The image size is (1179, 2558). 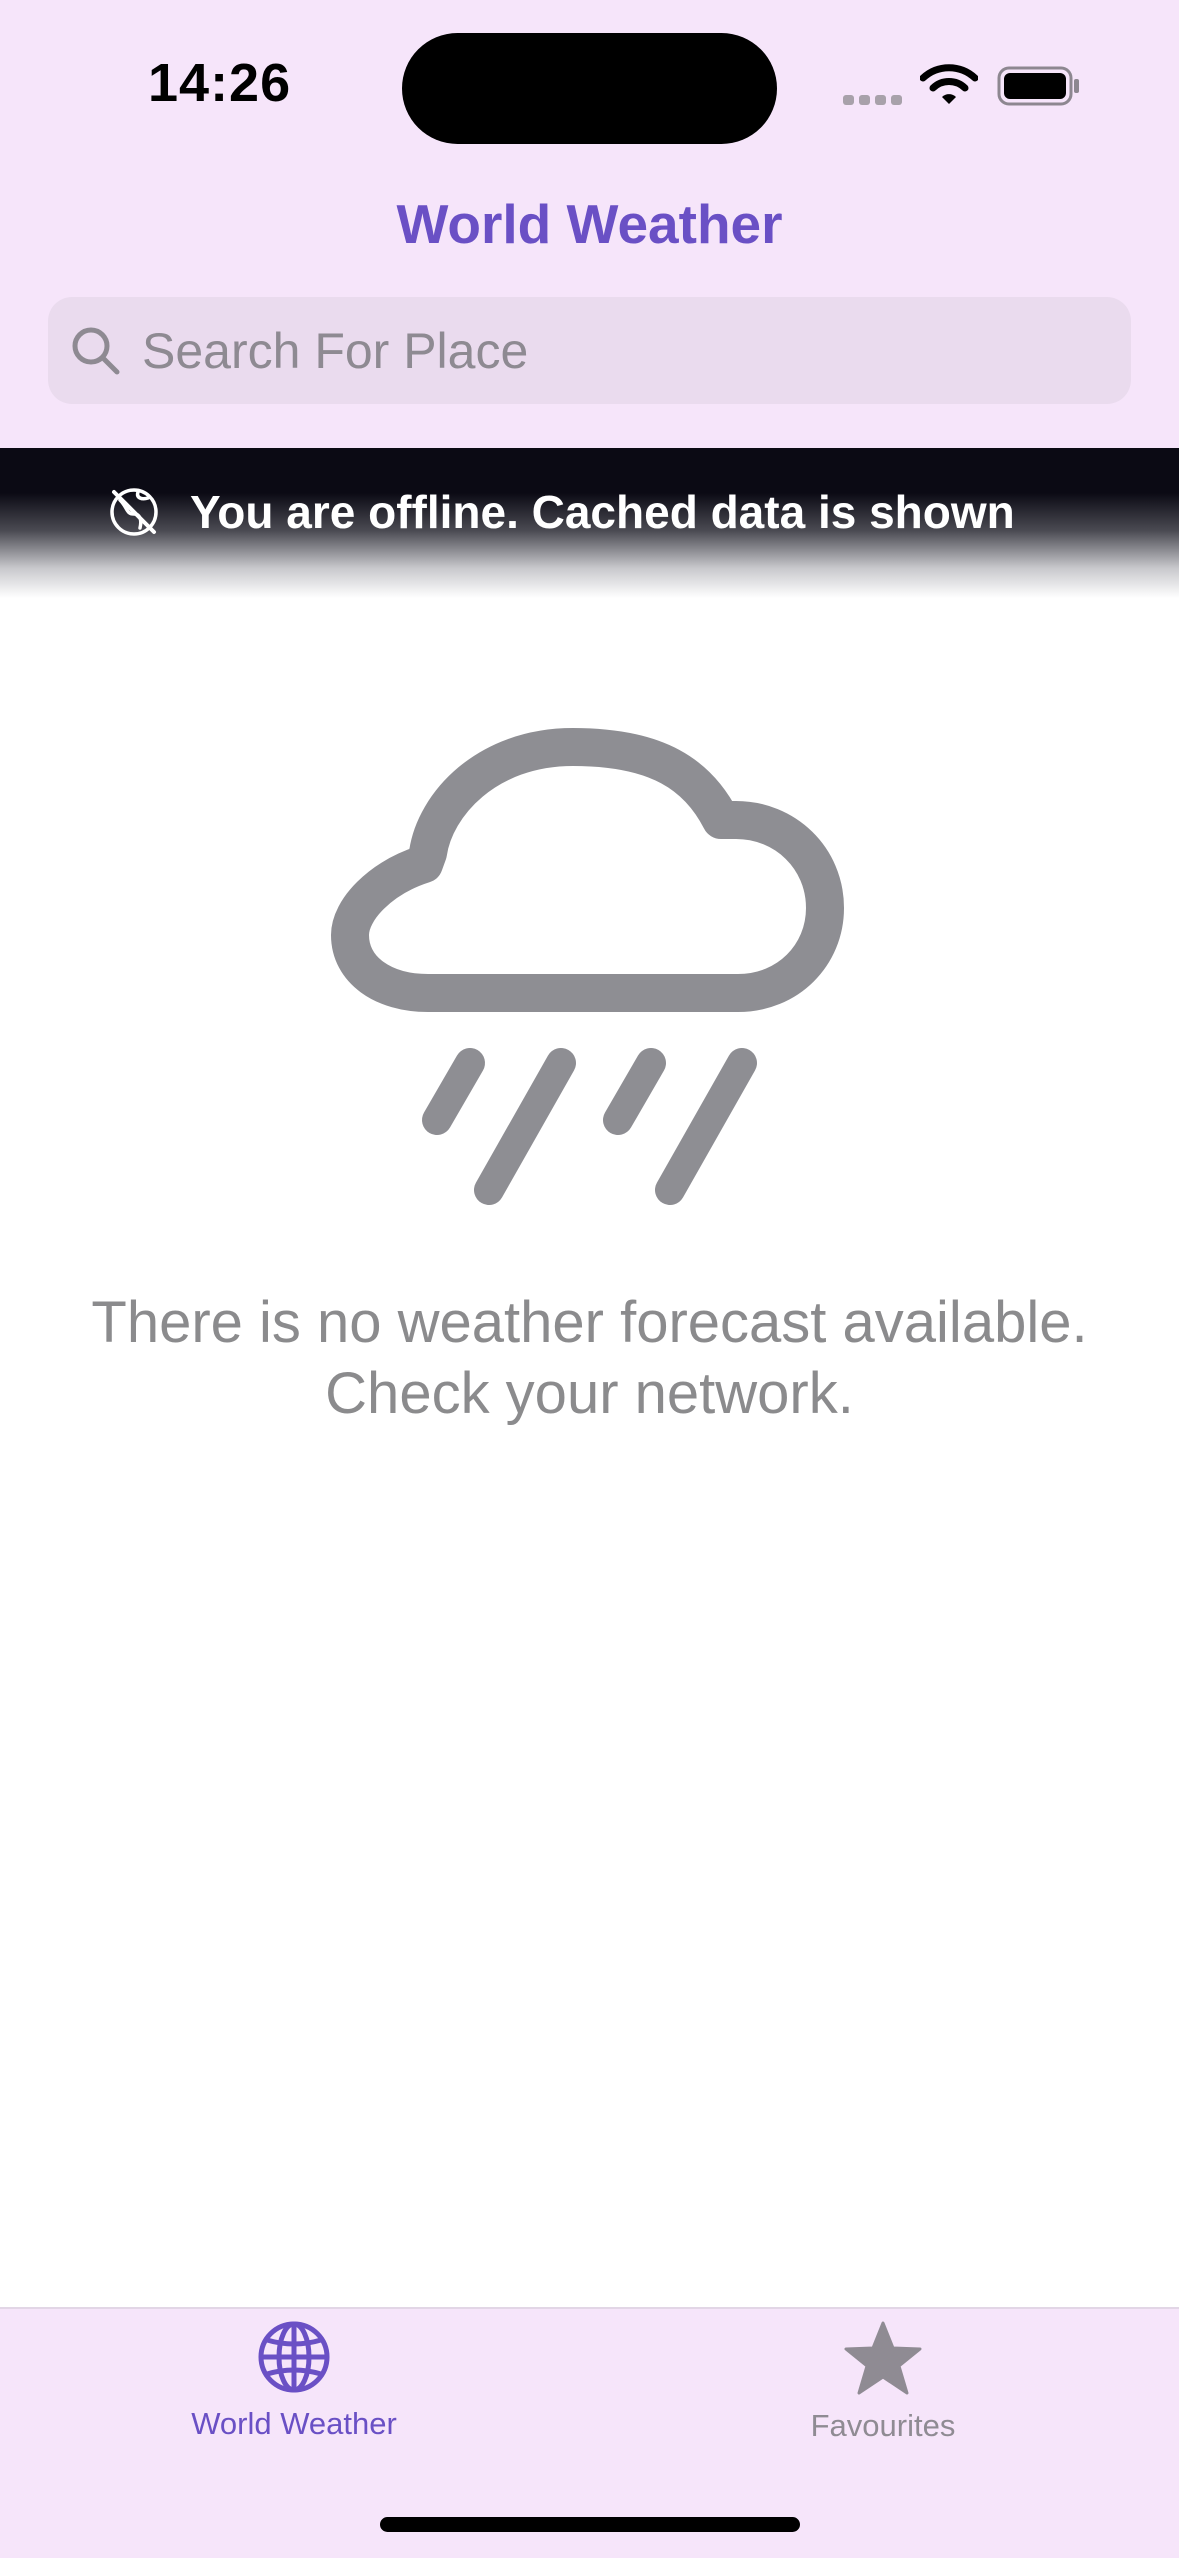 I want to click on battery-icon, so click(x=1038, y=86).